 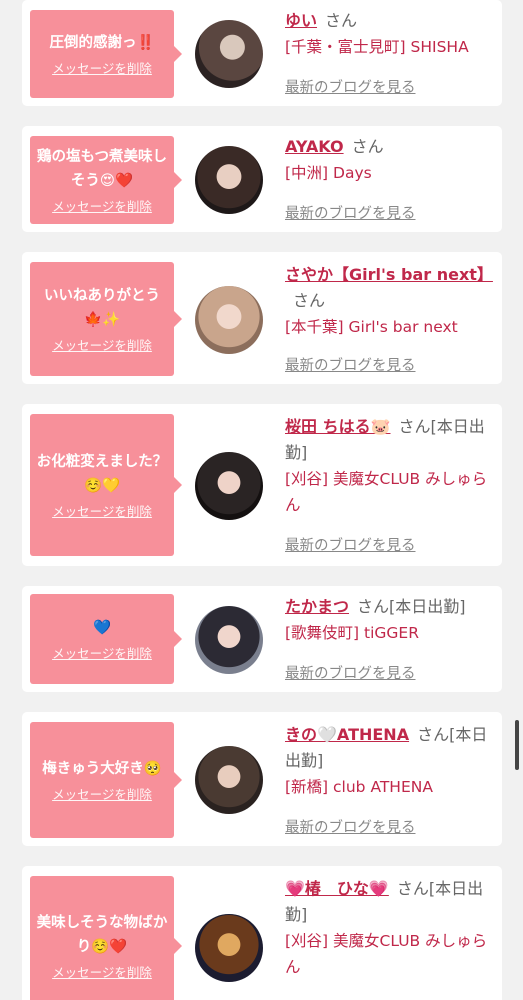 What do you see at coordinates (102, 935) in the screenshot?
I see `message-text: 美味しそうな物ばかり☺️❤️` at bounding box center [102, 935].